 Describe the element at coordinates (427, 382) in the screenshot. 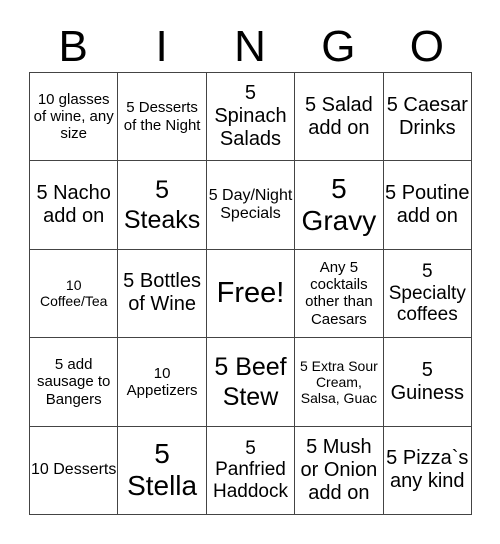

I see `bingo-cell: 5 Guiness` at that location.